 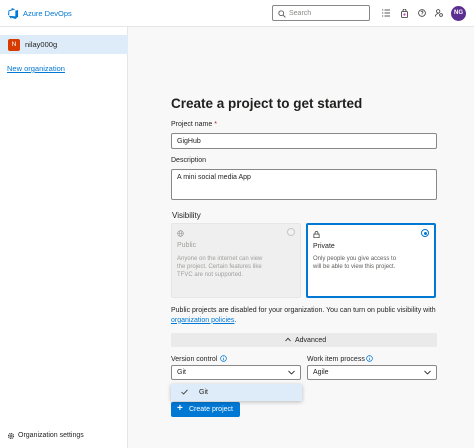 I want to click on help-icon, so click(x=422, y=13).